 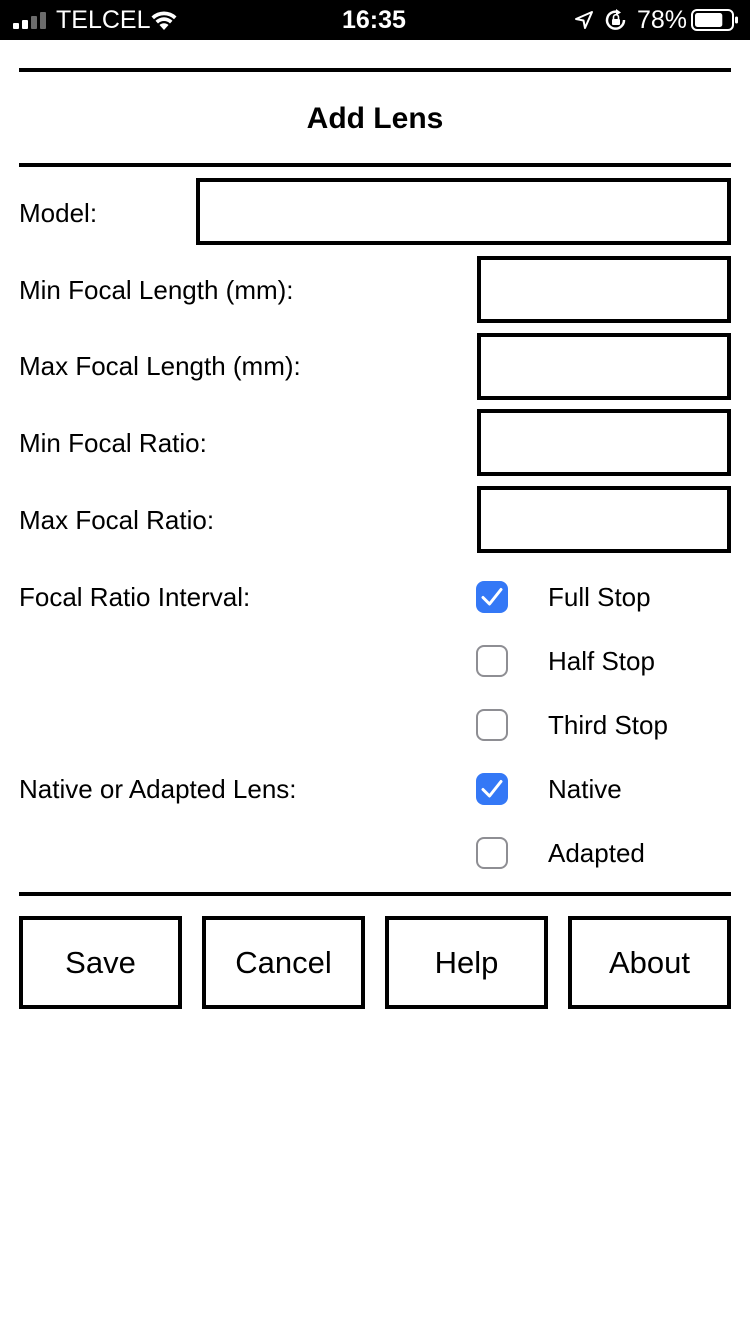 I want to click on status-bar: TELCEL 16:35 78%, so click(x=375, y=20).